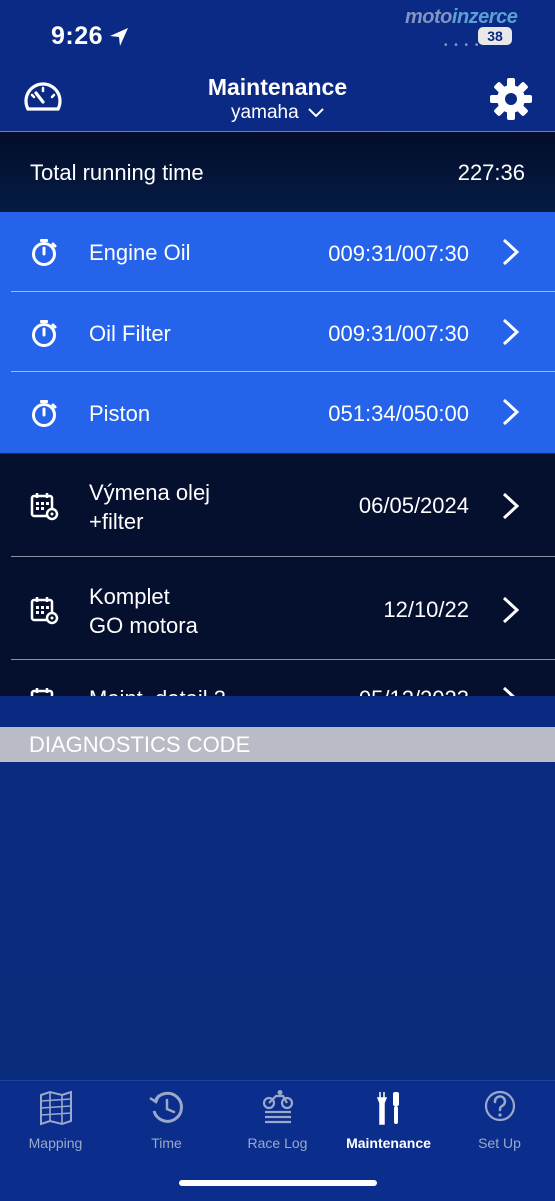 The height and width of the screenshot is (1201, 555). What do you see at coordinates (499, 1124) in the screenshot?
I see `tab-set-up: Set Up` at bounding box center [499, 1124].